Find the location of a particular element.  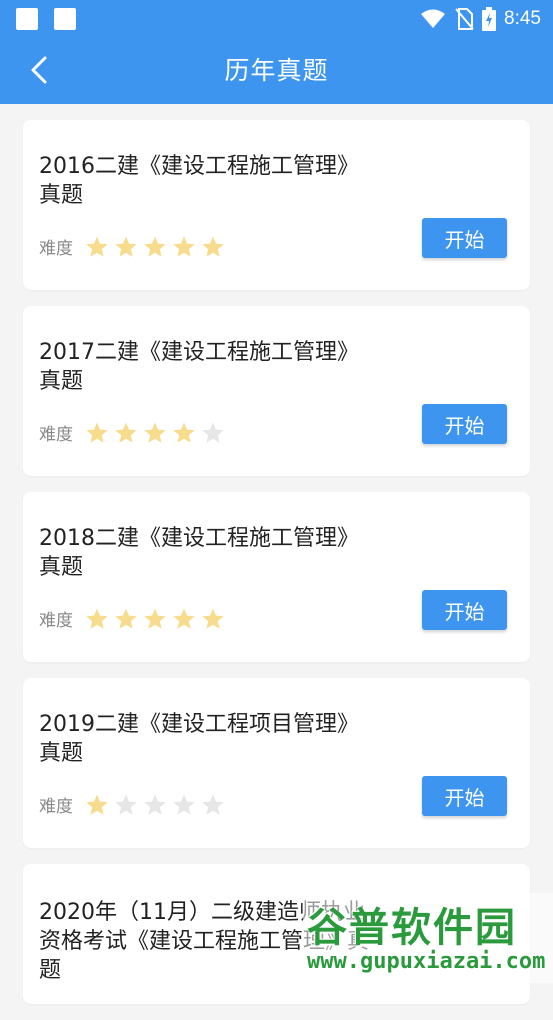

clock: 8:45 is located at coordinates (522, 18).